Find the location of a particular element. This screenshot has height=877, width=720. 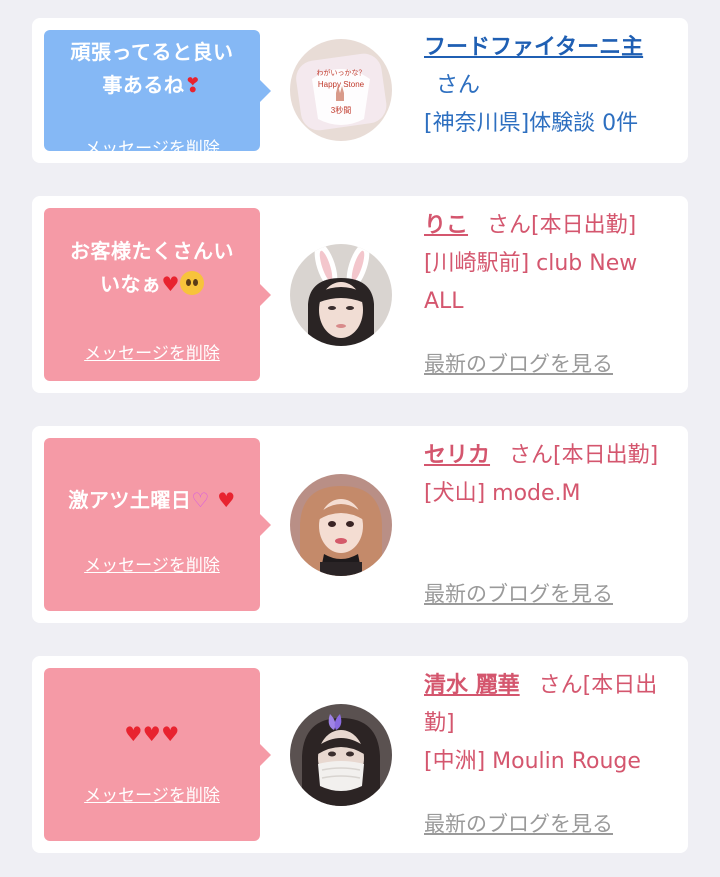

pleading-face-icon is located at coordinates (191, 283).